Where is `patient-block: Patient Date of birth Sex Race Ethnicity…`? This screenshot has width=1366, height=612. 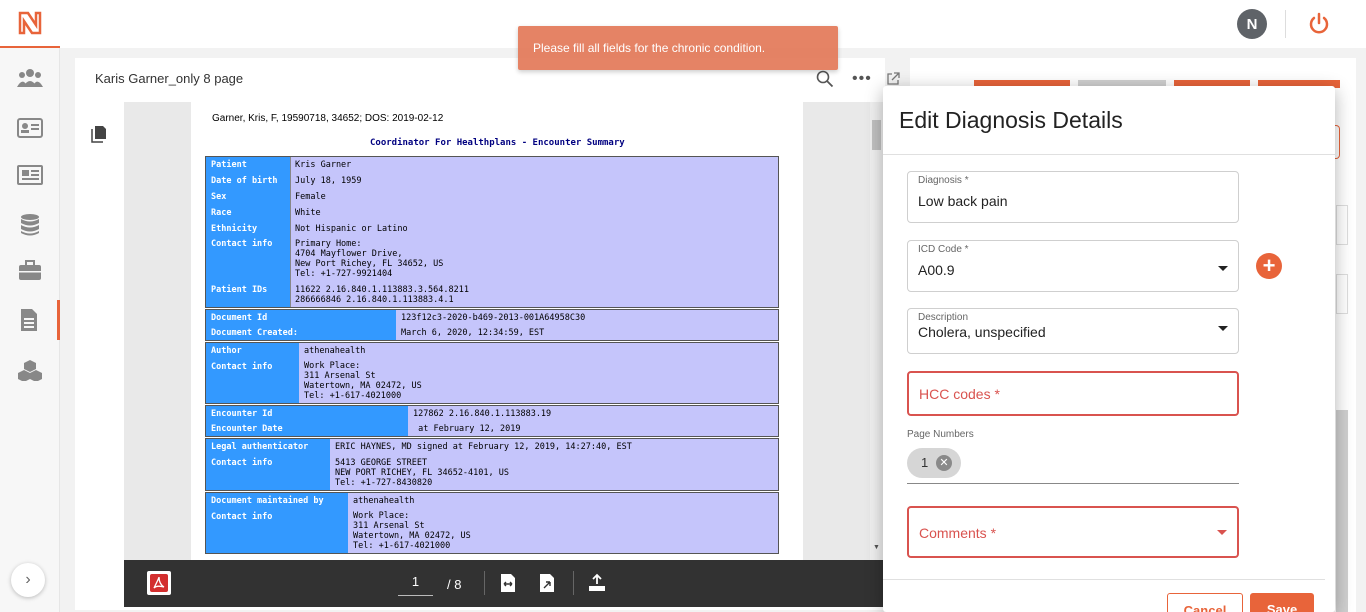
patient-block: Patient Date of birth Sex Race Ethnicity… is located at coordinates (492, 232).